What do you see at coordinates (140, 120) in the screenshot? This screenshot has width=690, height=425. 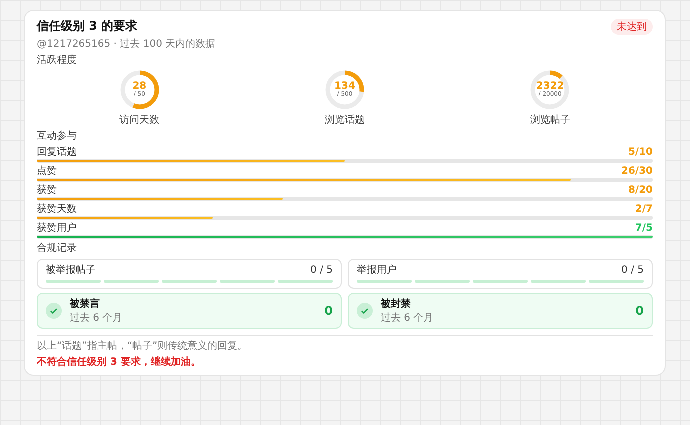 I see `ring-caption: 访问天数` at bounding box center [140, 120].